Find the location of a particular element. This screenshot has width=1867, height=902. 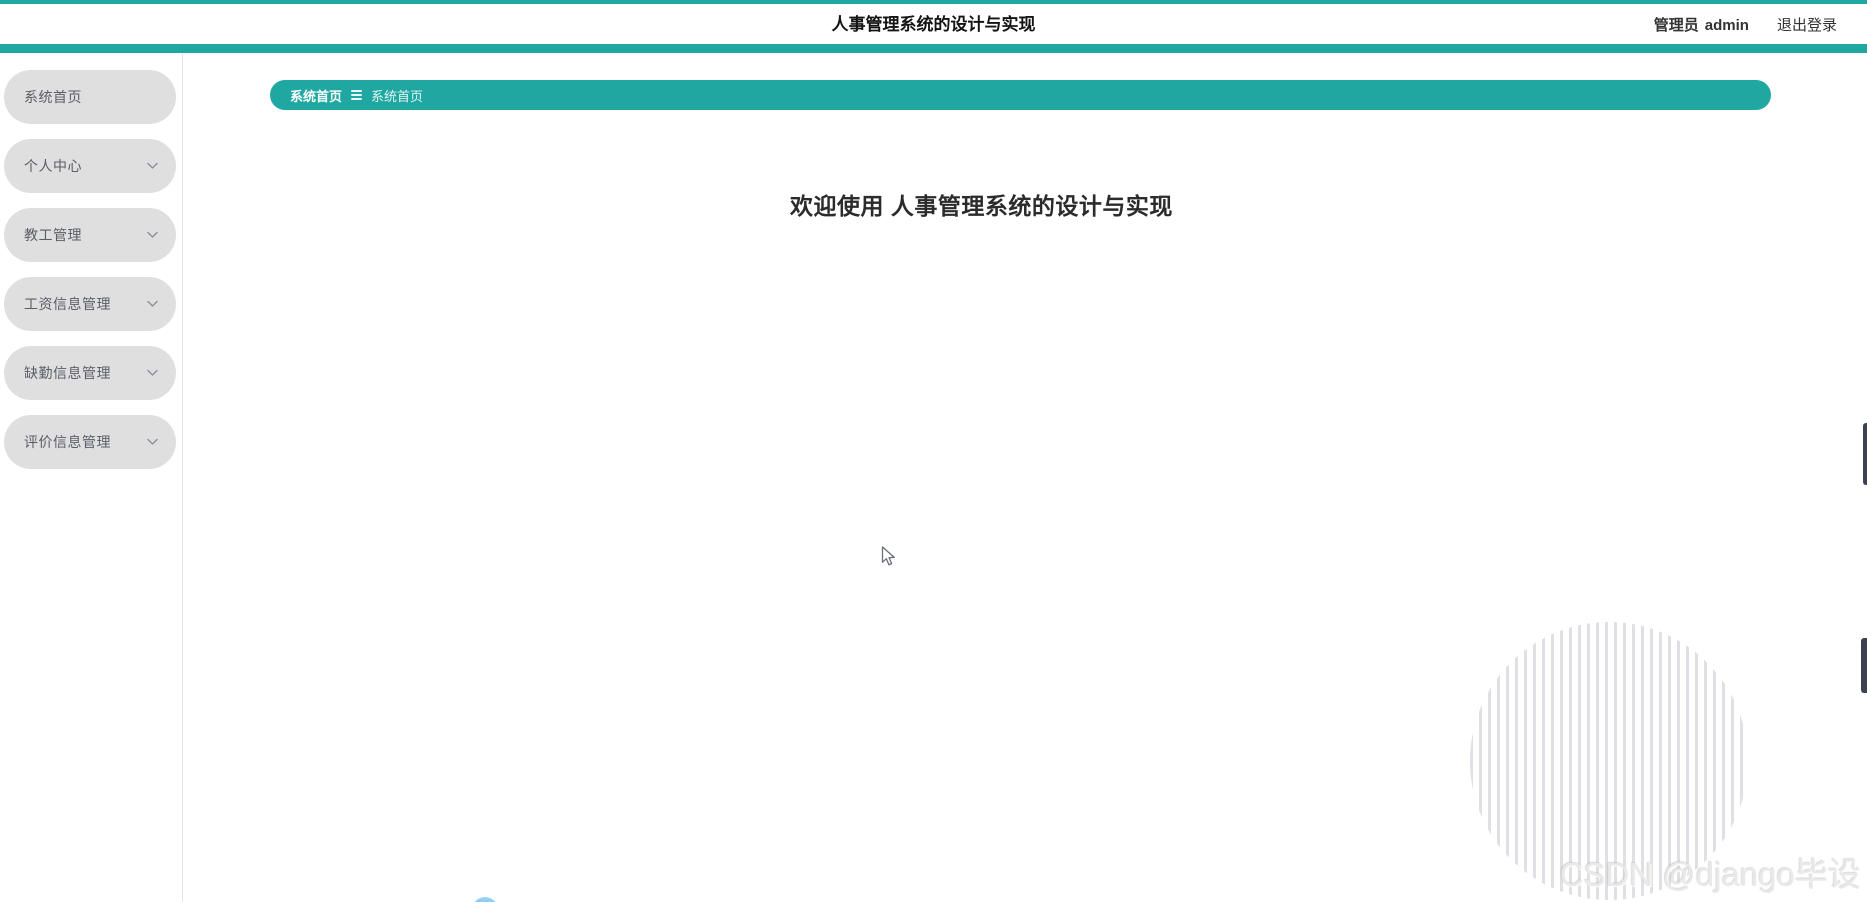

sidebar-item-absence-management: 缺勤信息管理 is located at coordinates (90, 373).